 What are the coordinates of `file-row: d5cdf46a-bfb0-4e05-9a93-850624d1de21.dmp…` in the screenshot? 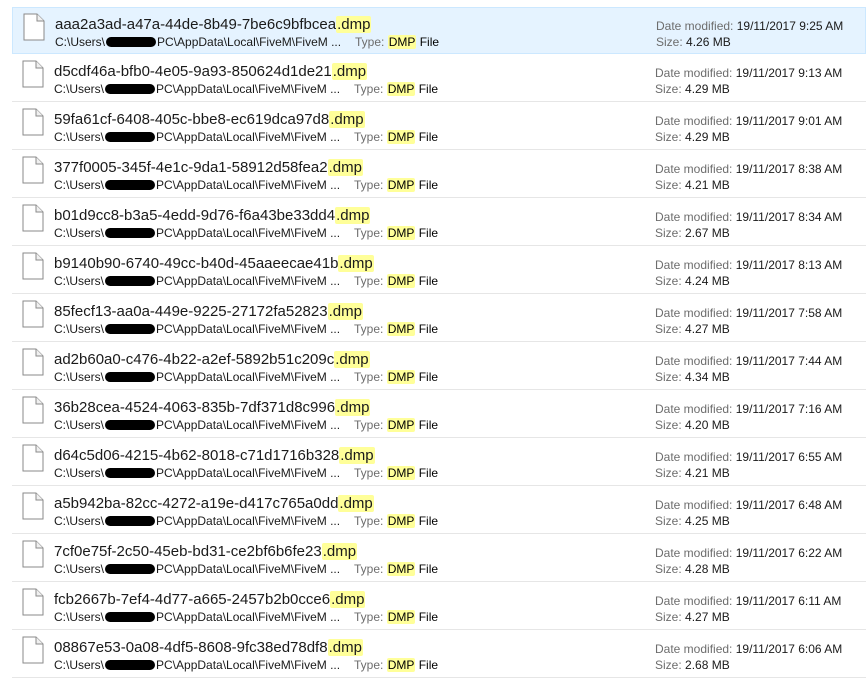 It's located at (439, 78).